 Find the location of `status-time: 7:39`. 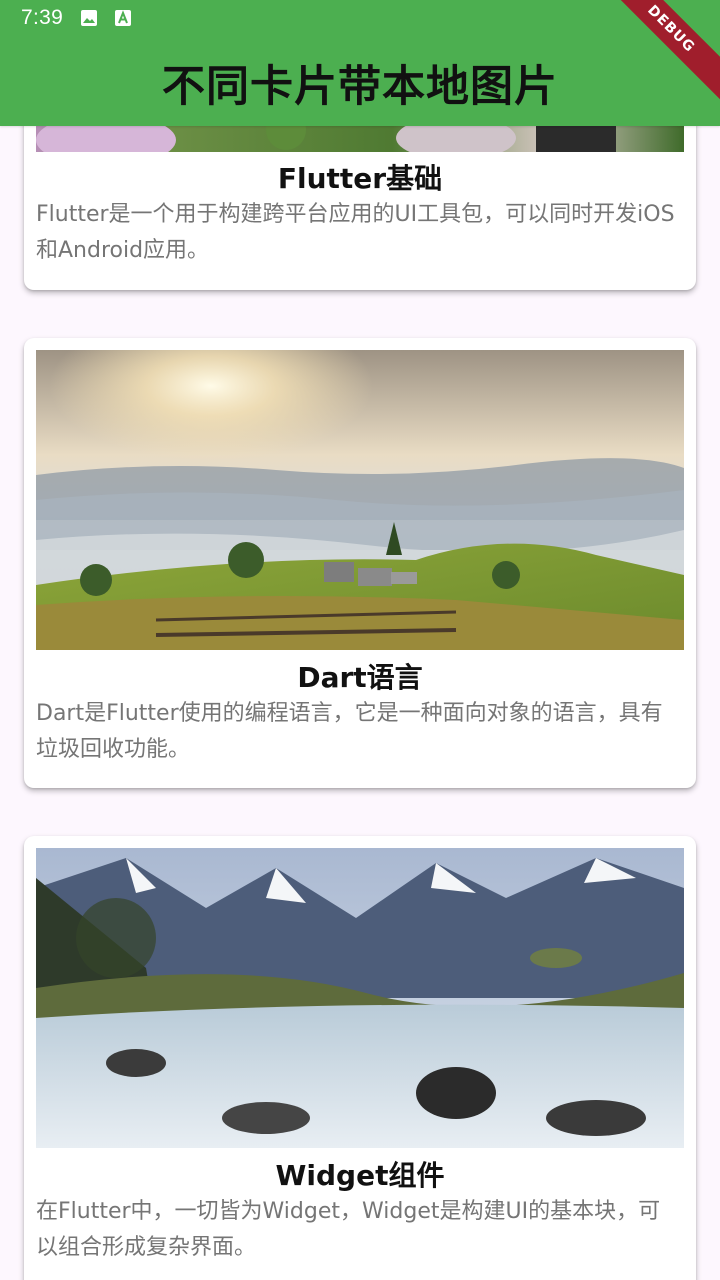

status-time: 7:39 is located at coordinates (42, 17).